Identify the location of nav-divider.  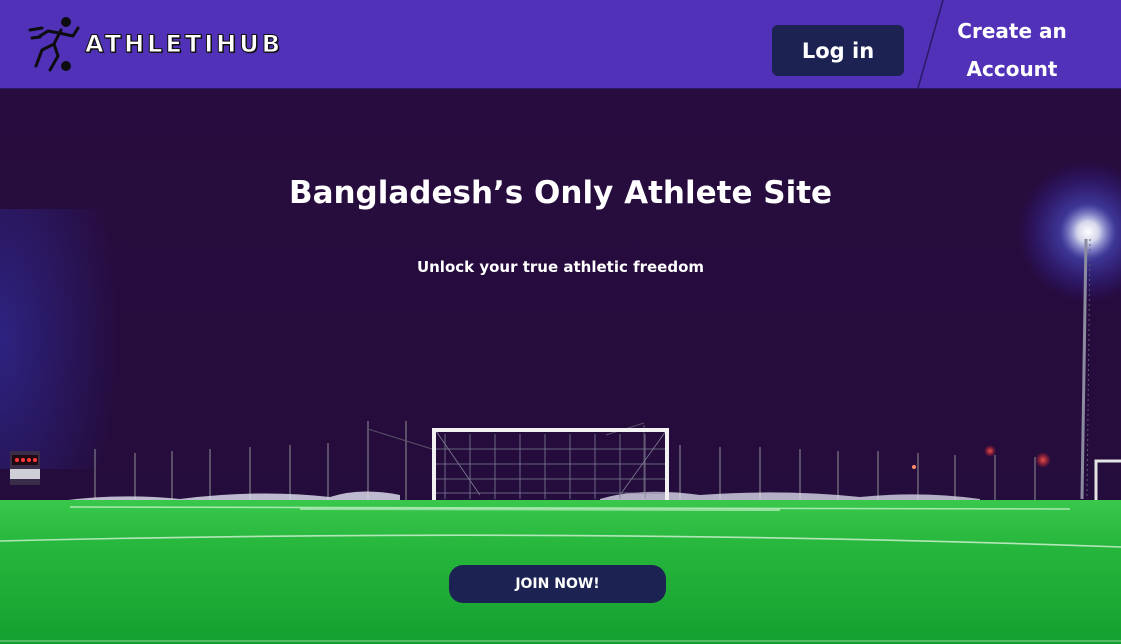
(930, 44).